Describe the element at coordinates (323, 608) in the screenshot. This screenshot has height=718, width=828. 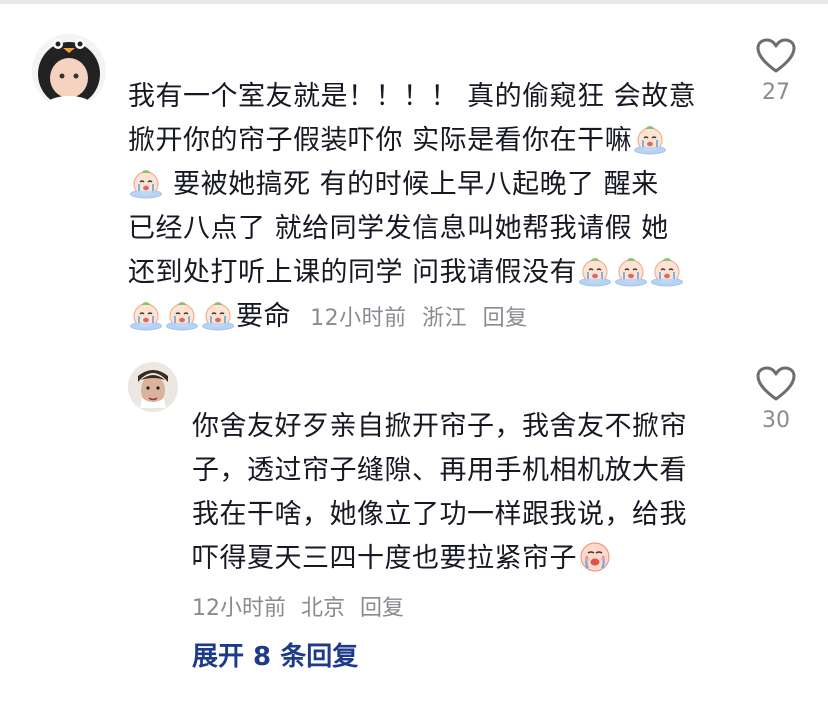
I see `comment-location: 北京` at that location.